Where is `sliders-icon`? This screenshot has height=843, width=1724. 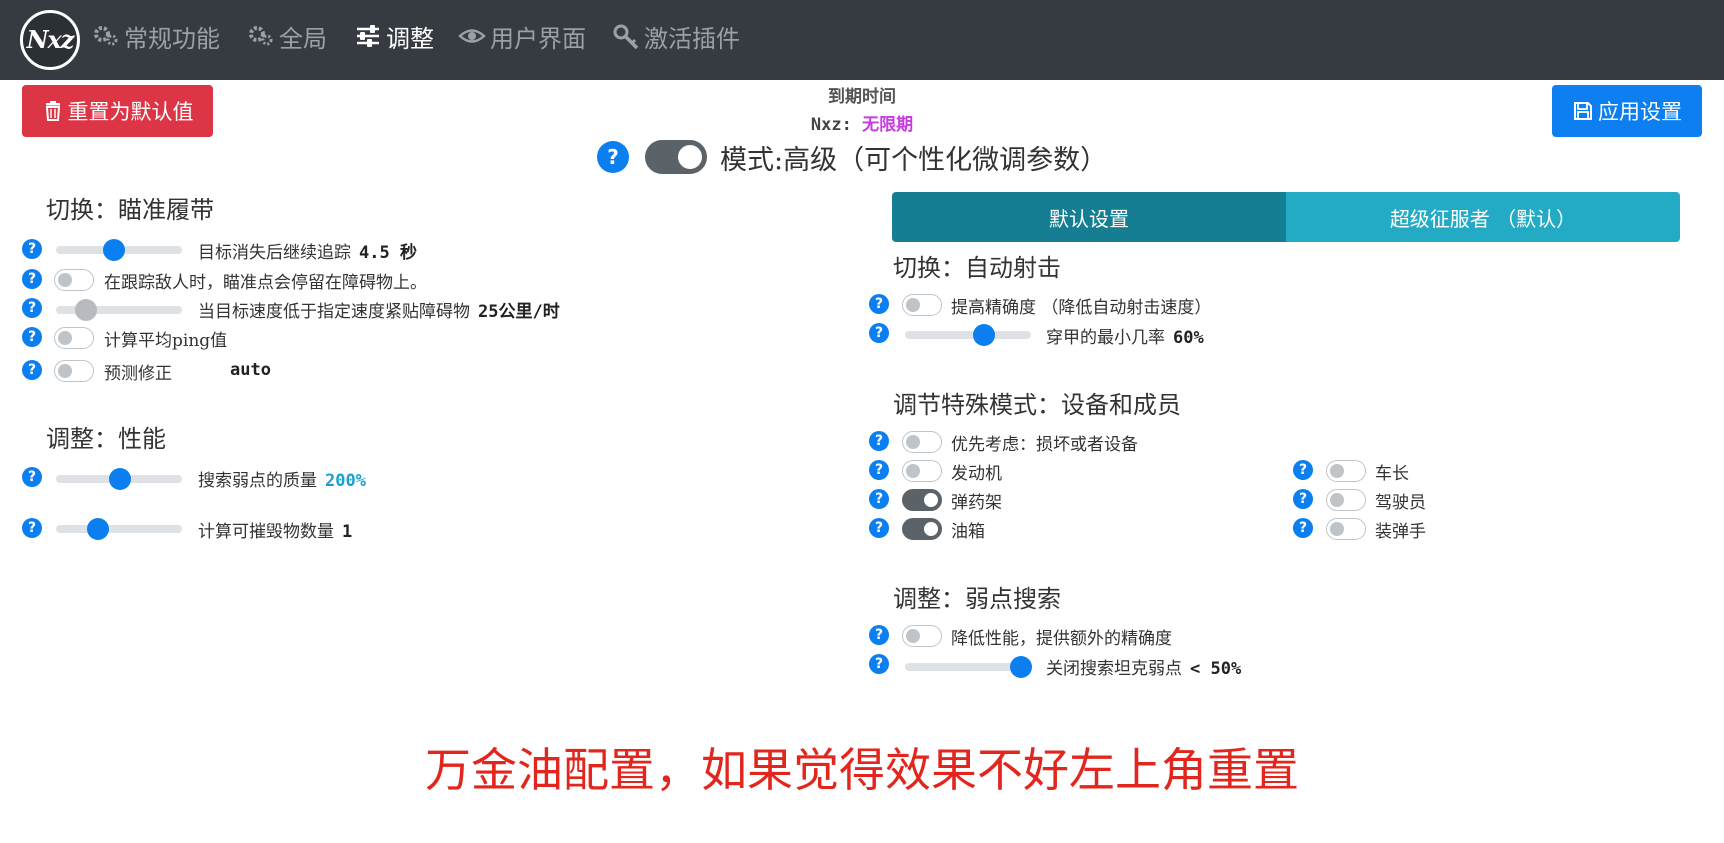
sliders-icon is located at coordinates (368, 36).